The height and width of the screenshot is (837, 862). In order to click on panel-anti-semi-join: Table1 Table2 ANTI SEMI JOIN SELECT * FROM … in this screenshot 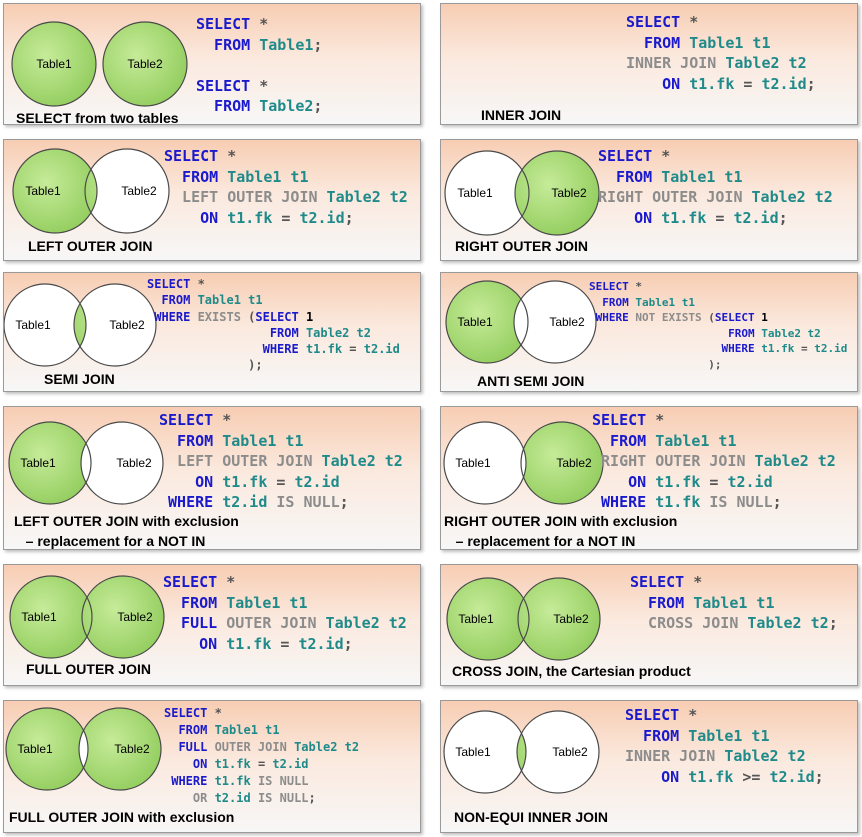, I will do `click(649, 332)`.